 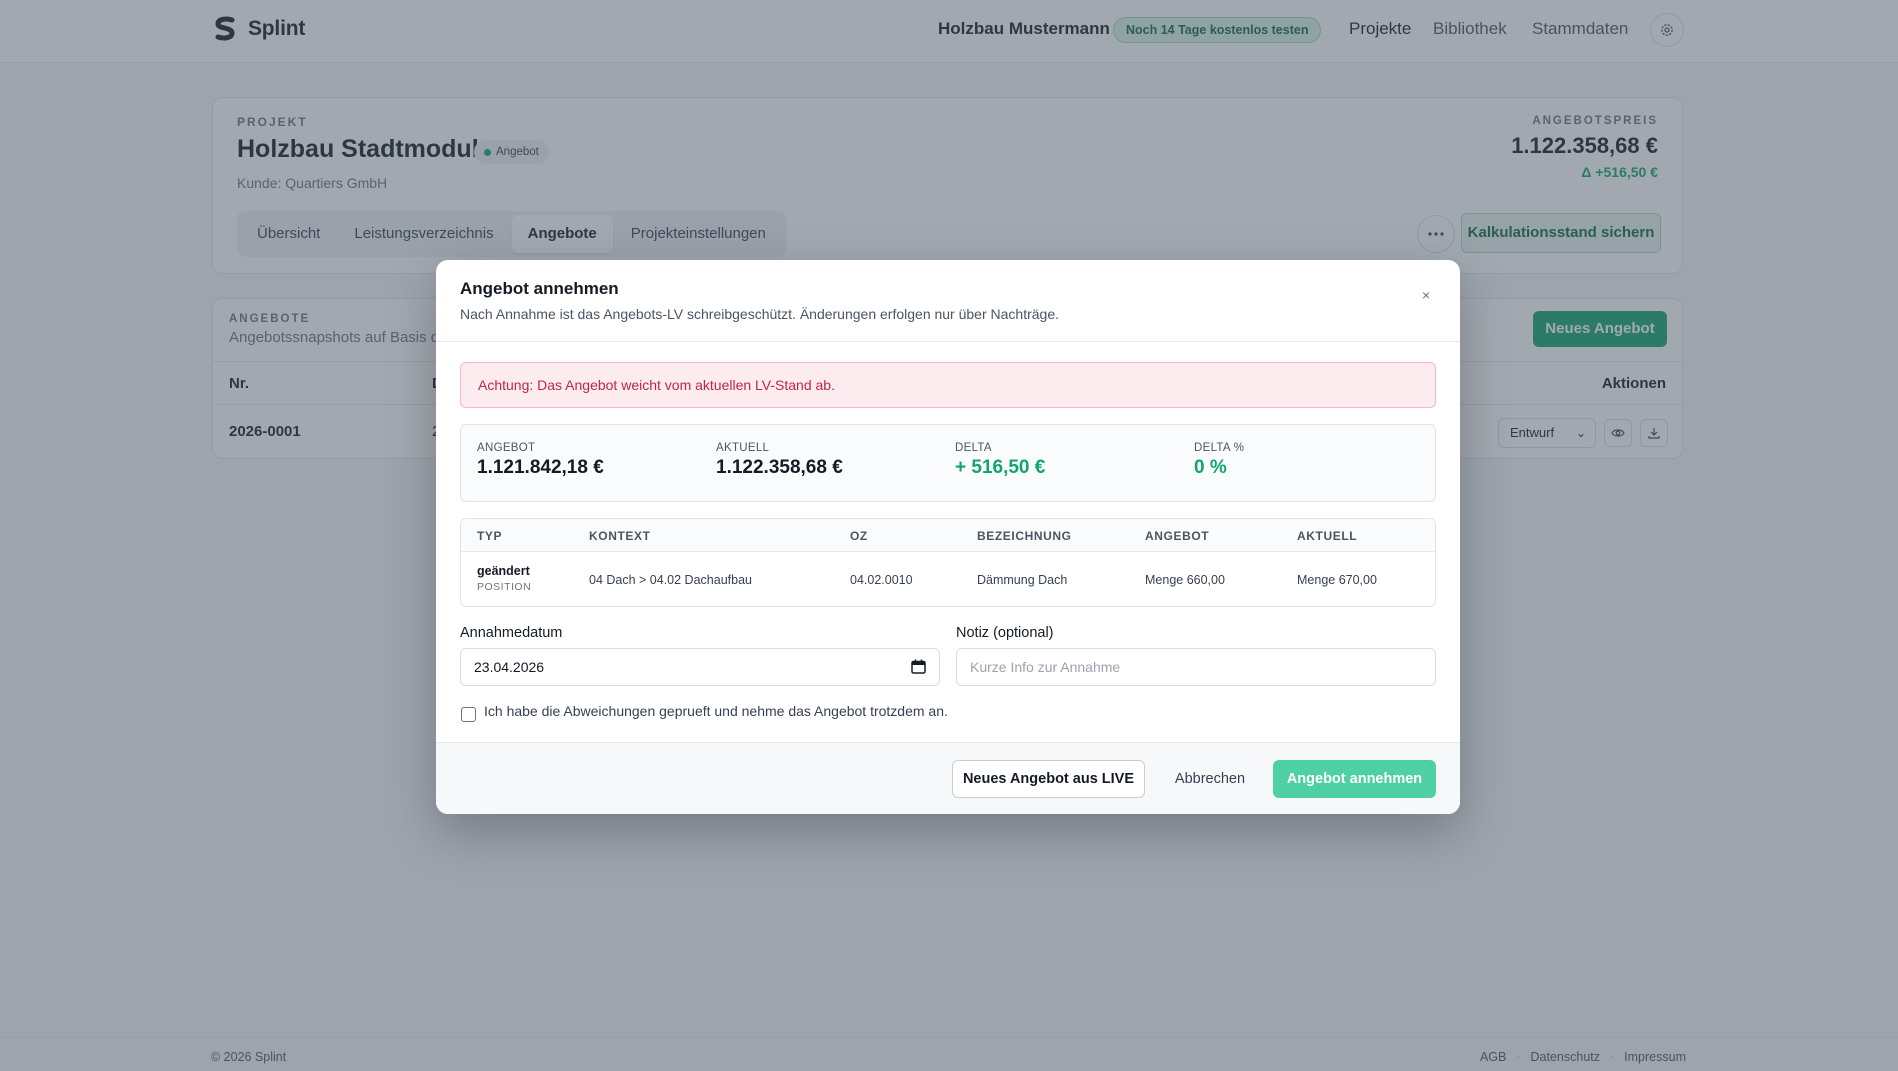 What do you see at coordinates (1210, 467) in the screenshot?
I see `stat-value: 0 %` at bounding box center [1210, 467].